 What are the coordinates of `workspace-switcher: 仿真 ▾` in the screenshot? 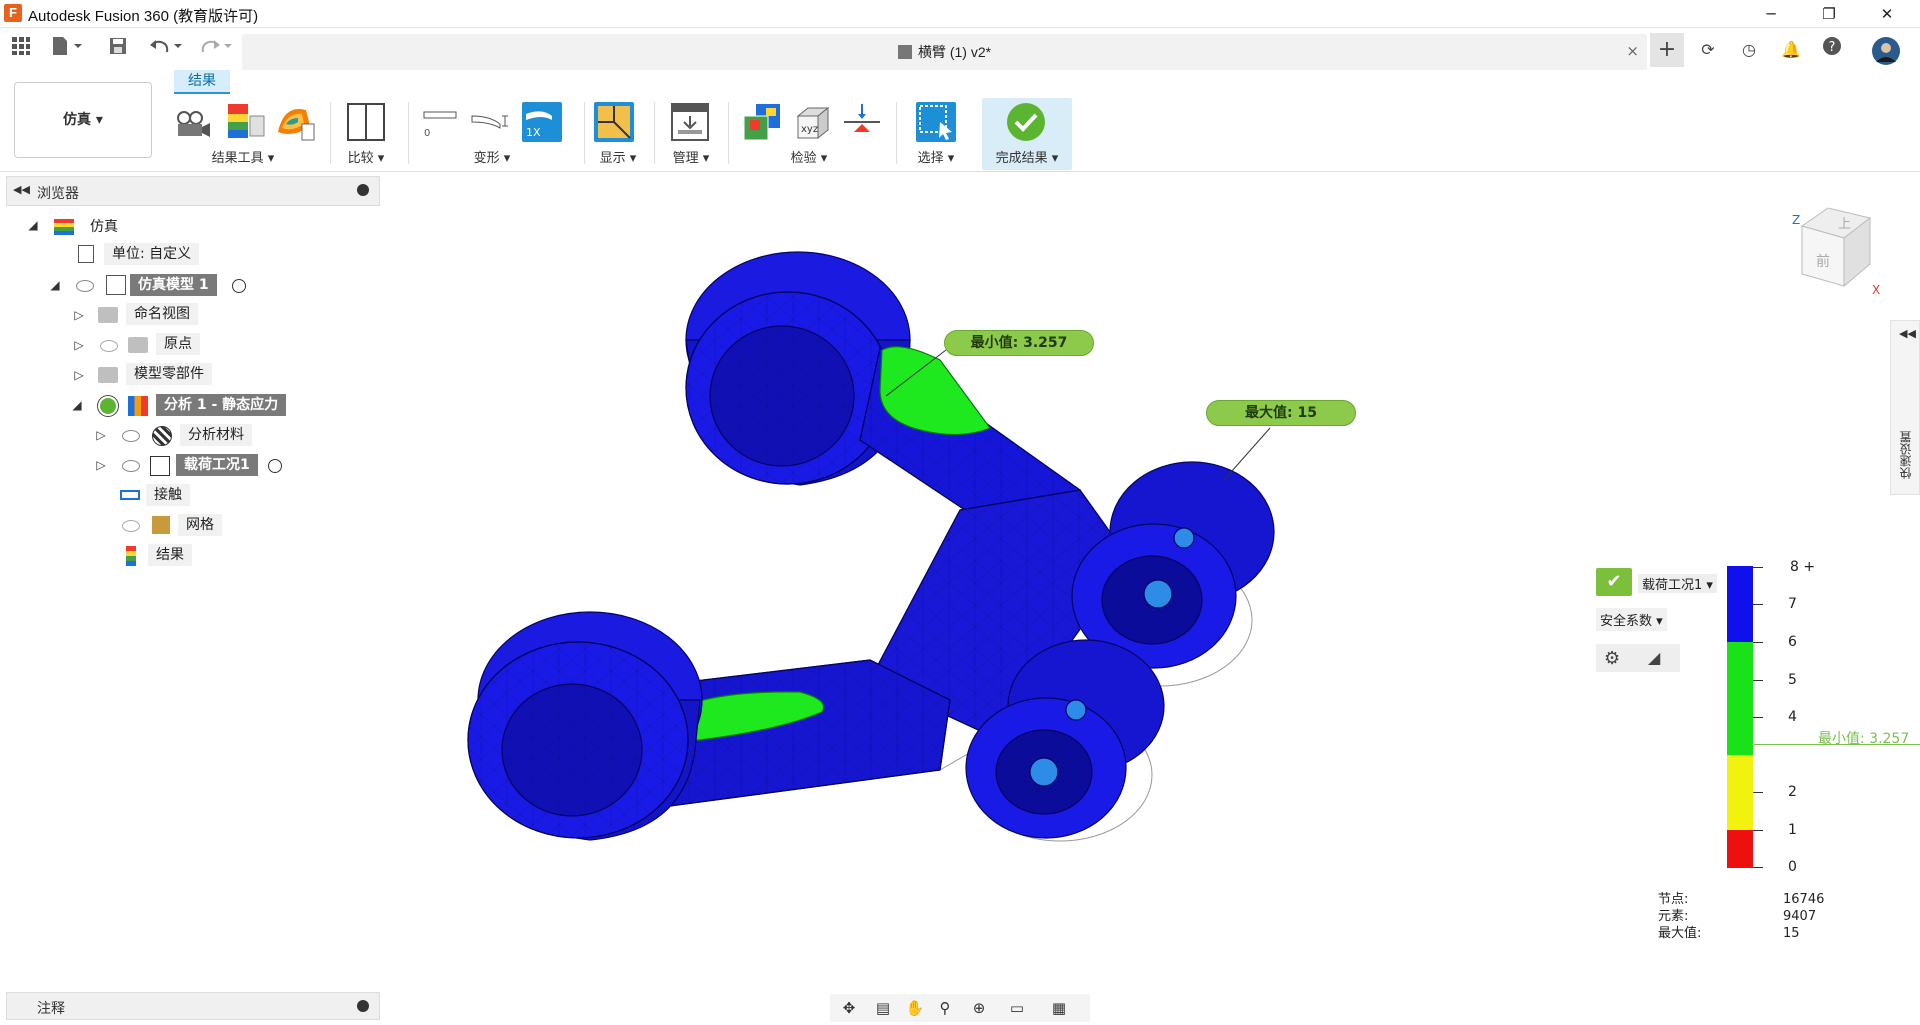 It's located at (83, 120).